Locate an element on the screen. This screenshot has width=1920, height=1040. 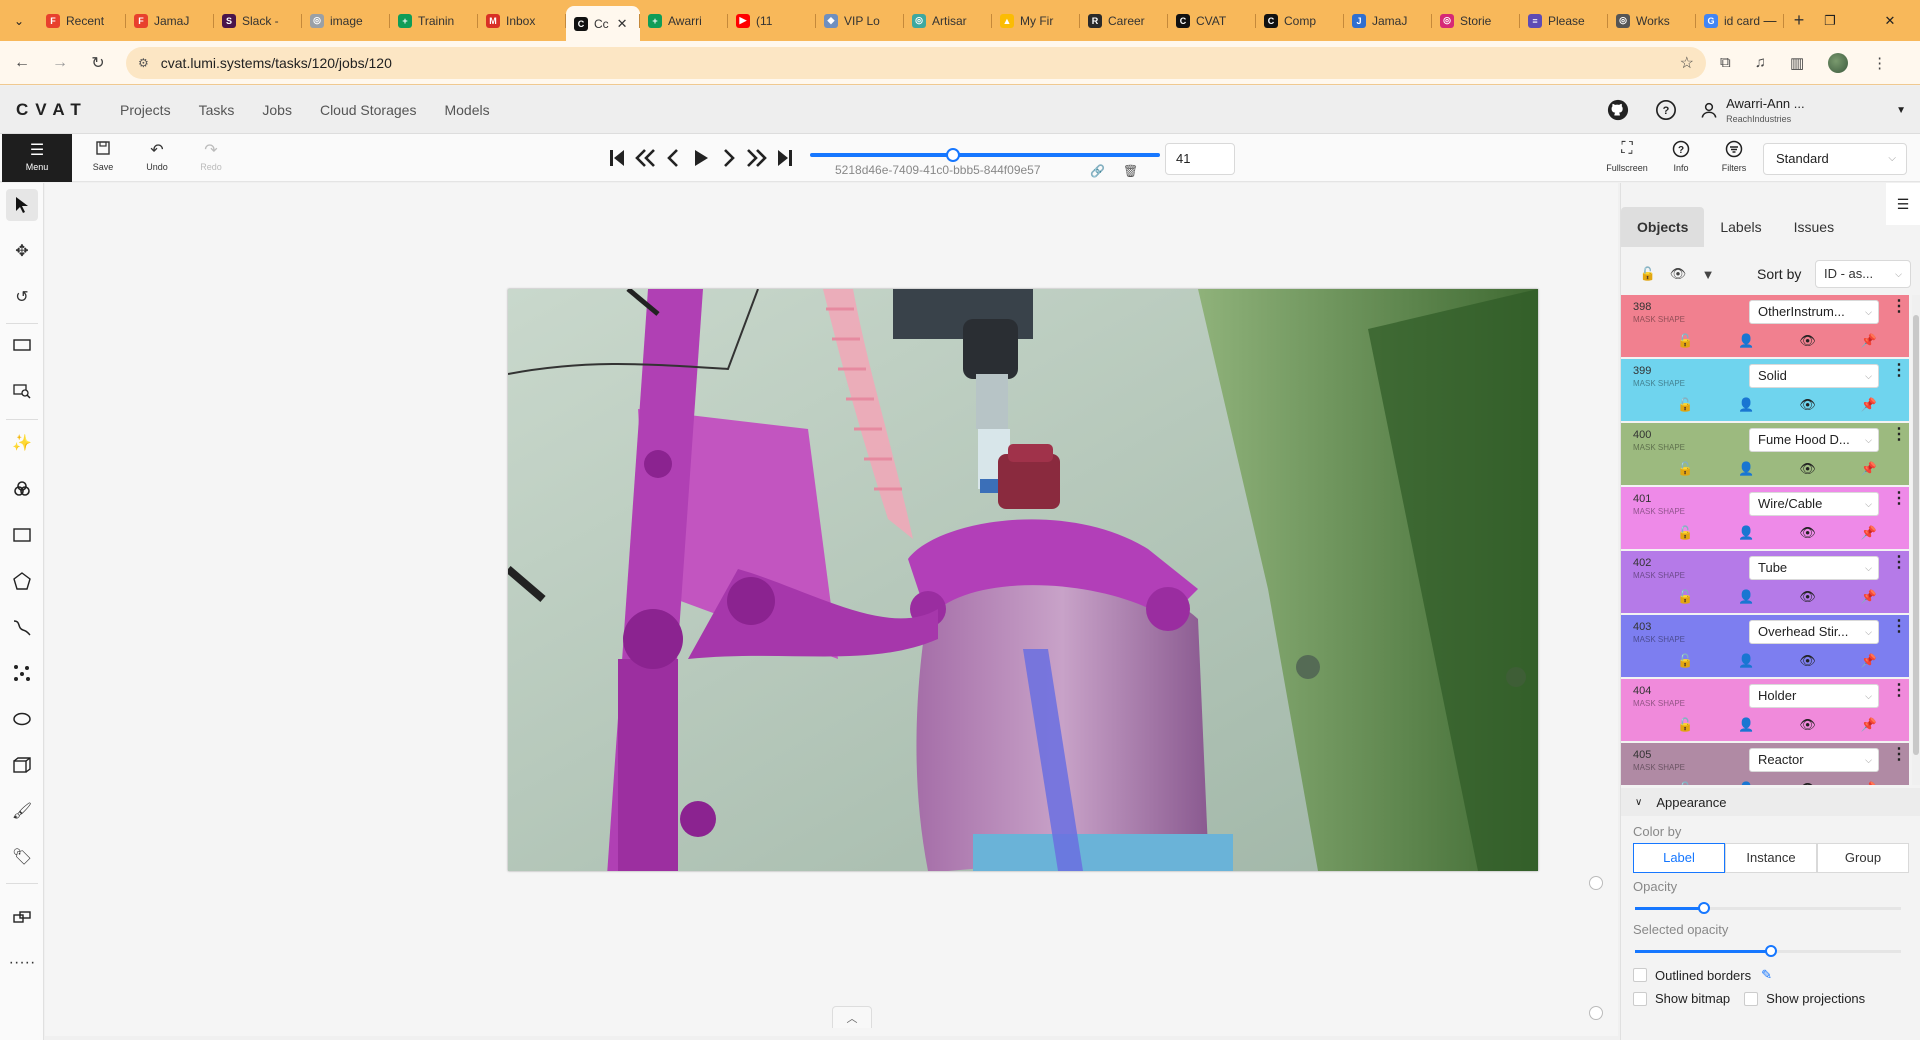
media-control-icon: ♫ is located at coordinates (1760, 62).